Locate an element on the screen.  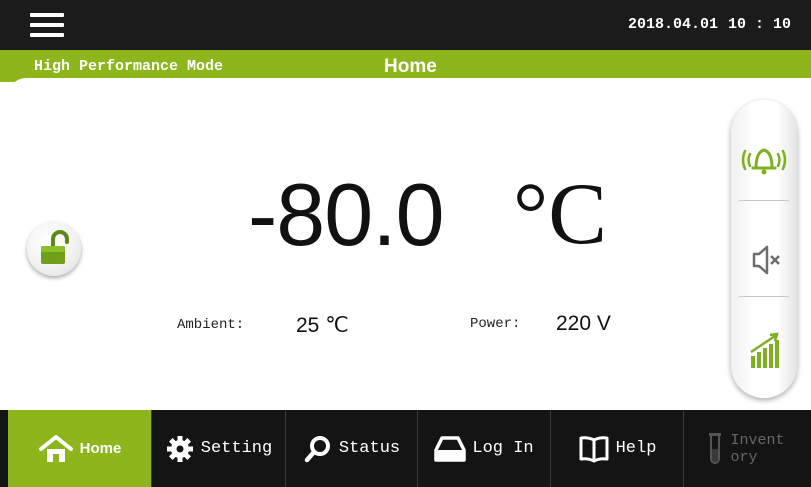
nav-setting: Setting is located at coordinates (218, 448).